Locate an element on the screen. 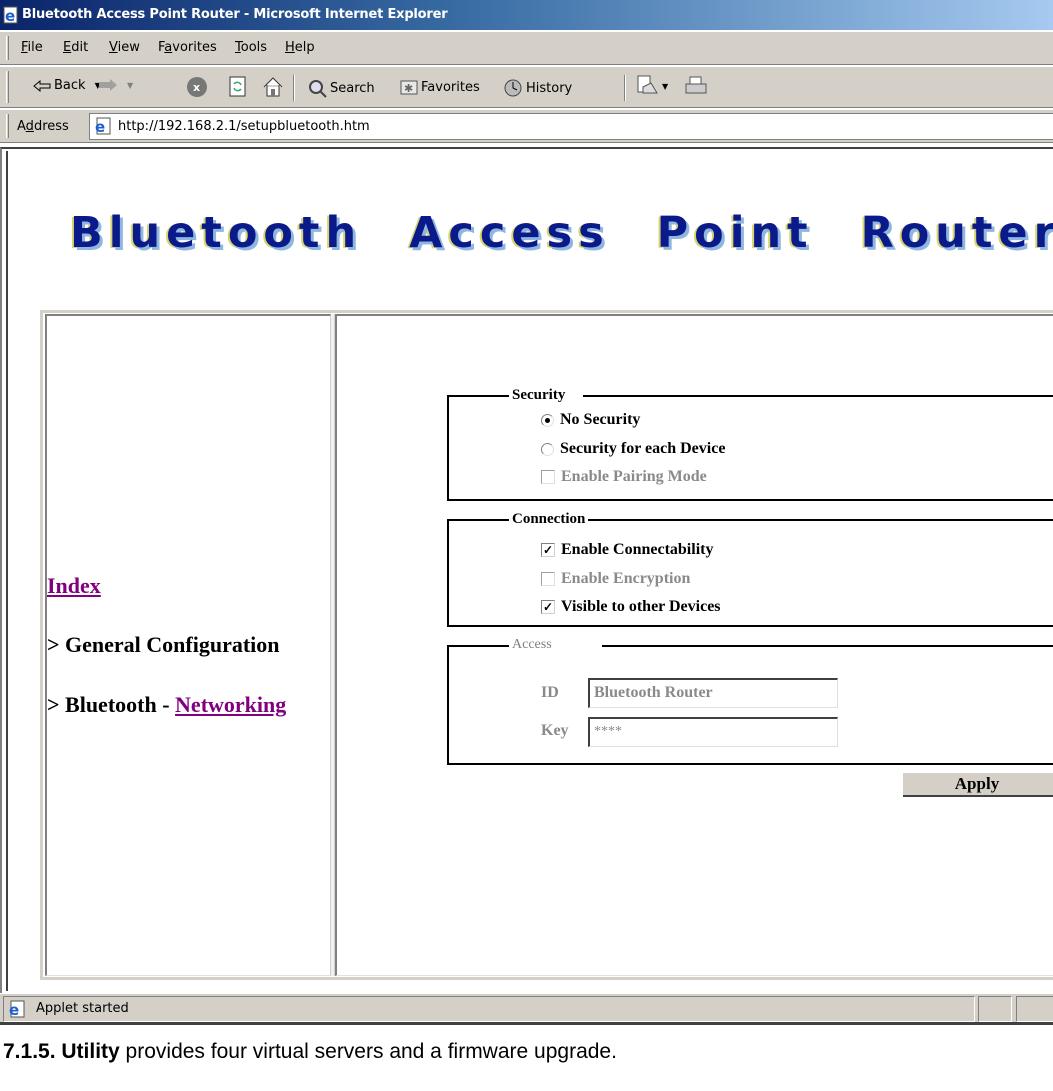 The height and width of the screenshot is (1091, 1053). key-input: **** is located at coordinates (713, 732).